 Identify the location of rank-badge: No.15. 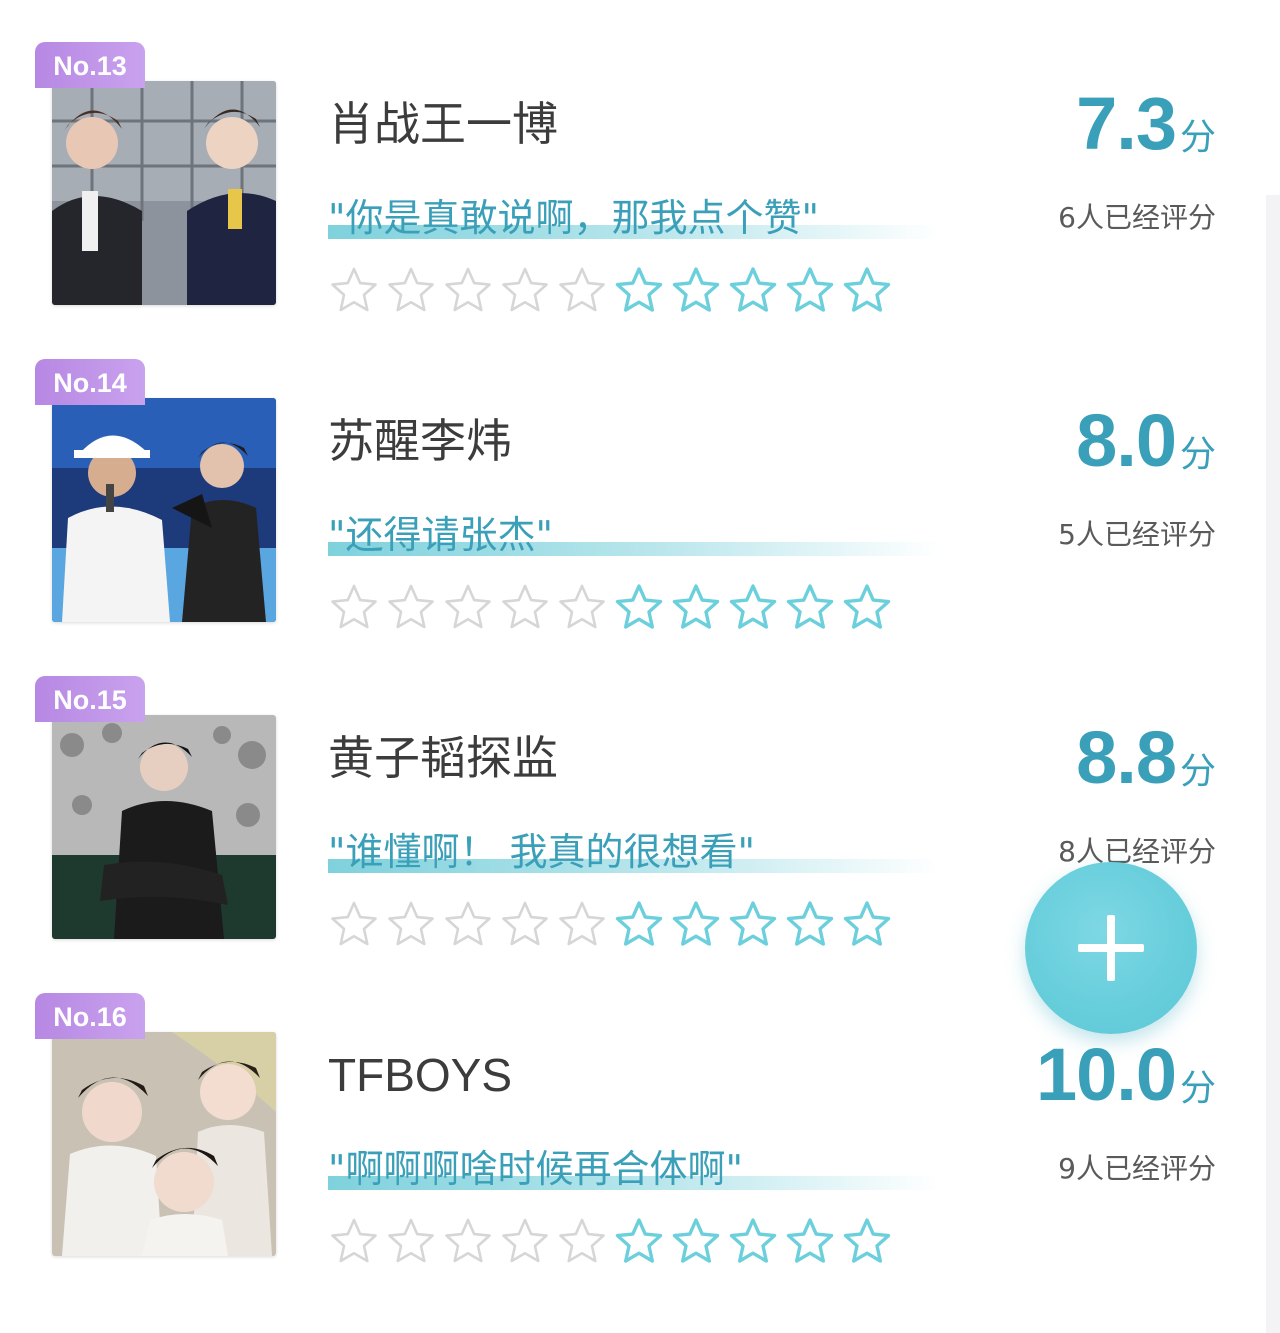
(90, 699).